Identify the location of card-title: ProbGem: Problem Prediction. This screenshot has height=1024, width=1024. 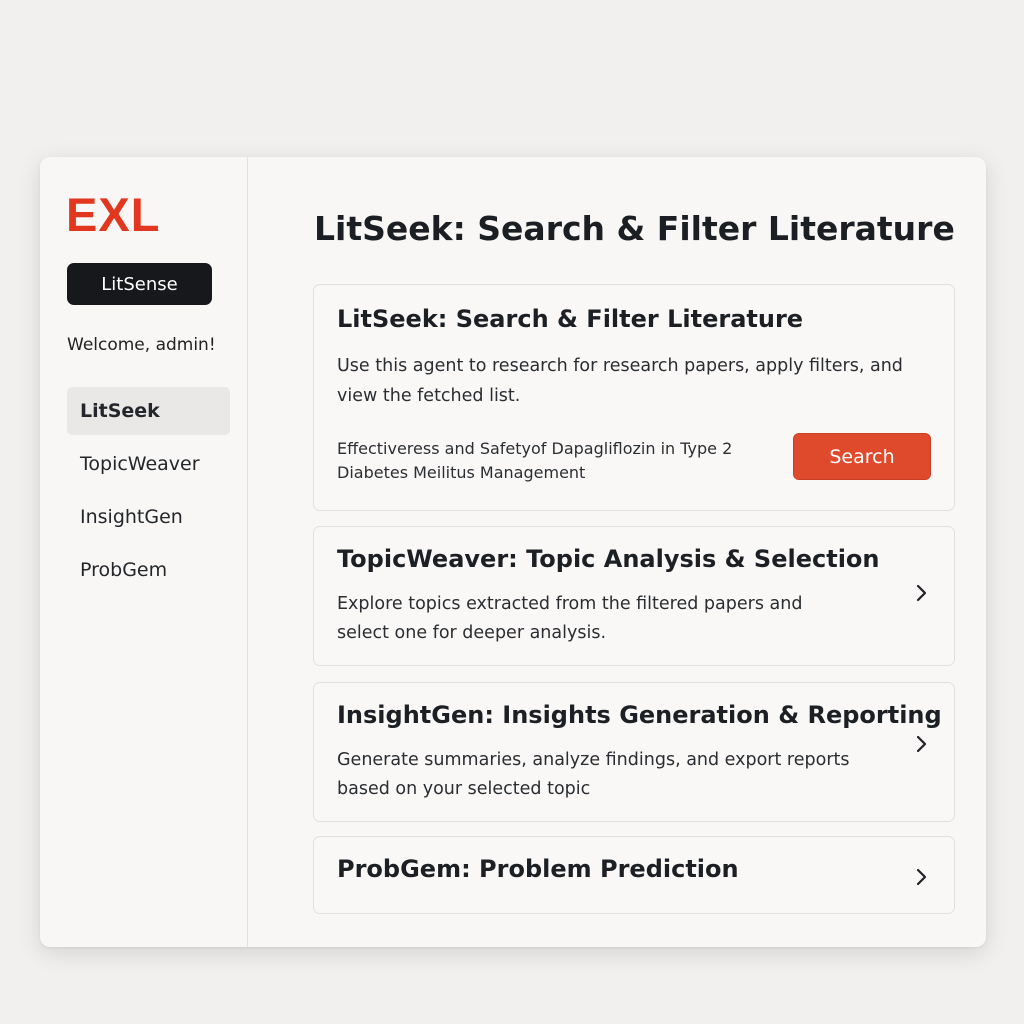
(538, 869).